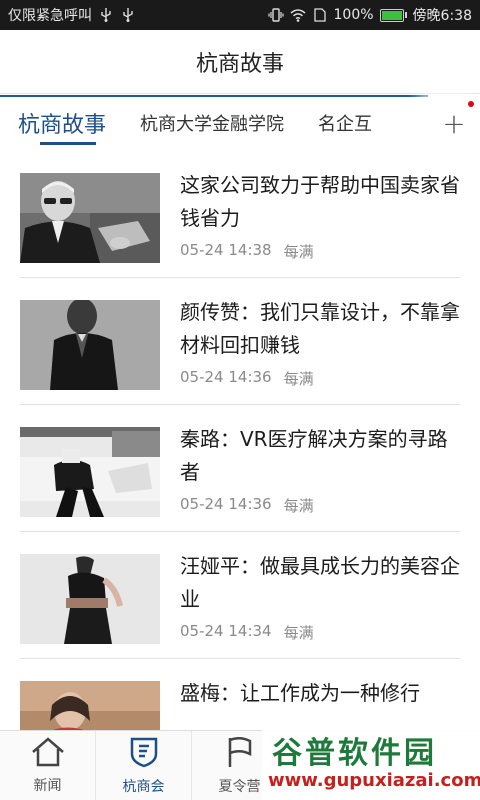 The height and width of the screenshot is (800, 480). I want to click on article-meta: 05-24 14:34 每满, so click(247, 632).